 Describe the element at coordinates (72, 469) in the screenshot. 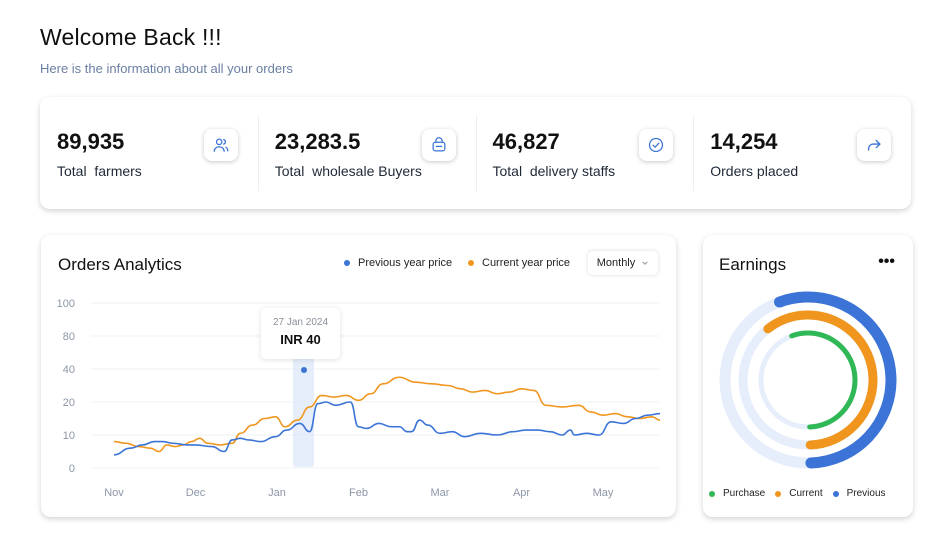

I see `y-tick-label: 0` at that location.